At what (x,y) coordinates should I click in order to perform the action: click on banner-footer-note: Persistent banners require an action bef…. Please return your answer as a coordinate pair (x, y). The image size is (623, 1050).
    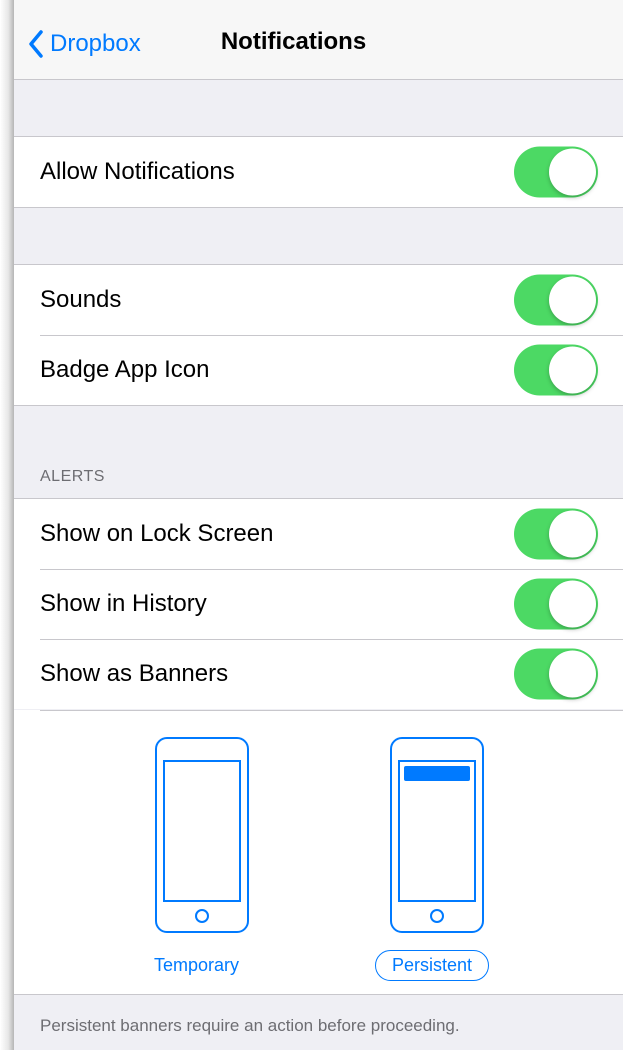
    Looking at the image, I should click on (250, 1025).